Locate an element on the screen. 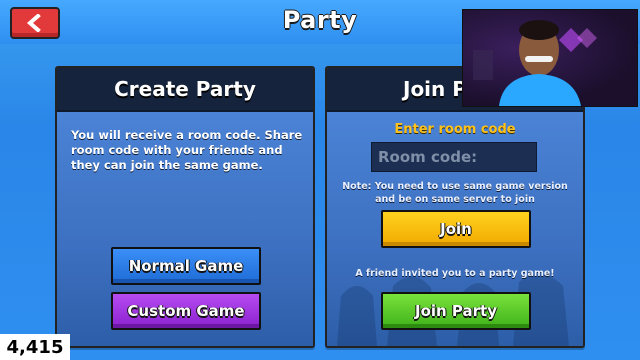  enter-room-code-label: Enter room code is located at coordinates (455, 129).